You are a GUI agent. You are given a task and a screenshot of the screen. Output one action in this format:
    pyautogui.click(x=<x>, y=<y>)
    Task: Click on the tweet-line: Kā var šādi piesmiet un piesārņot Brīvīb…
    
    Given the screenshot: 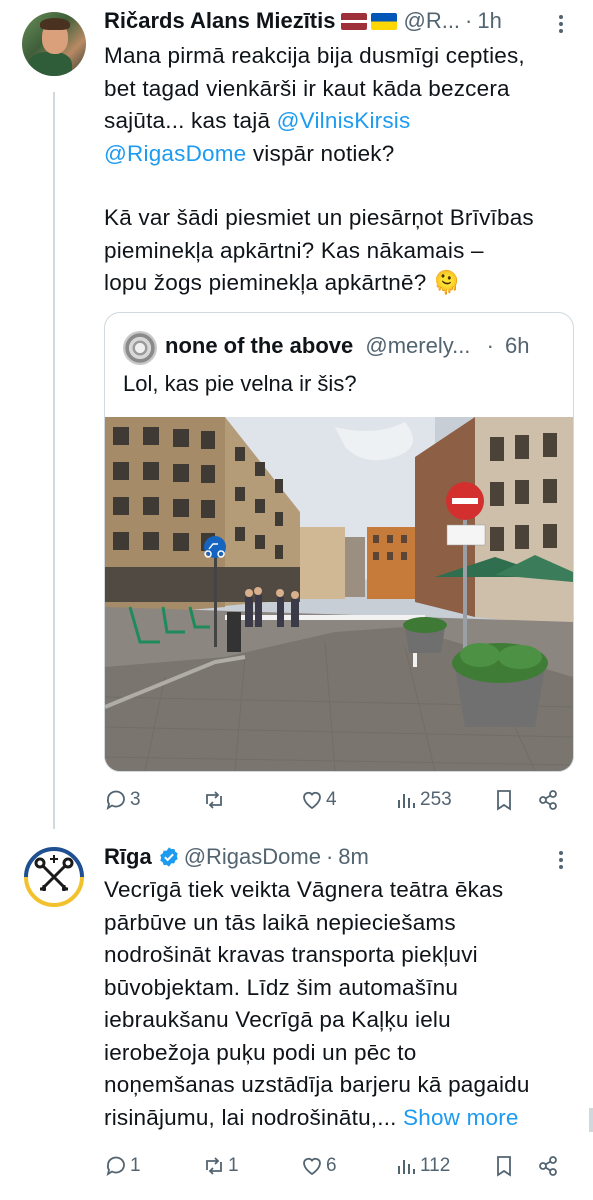 What is the action you would take?
    pyautogui.click(x=319, y=217)
    